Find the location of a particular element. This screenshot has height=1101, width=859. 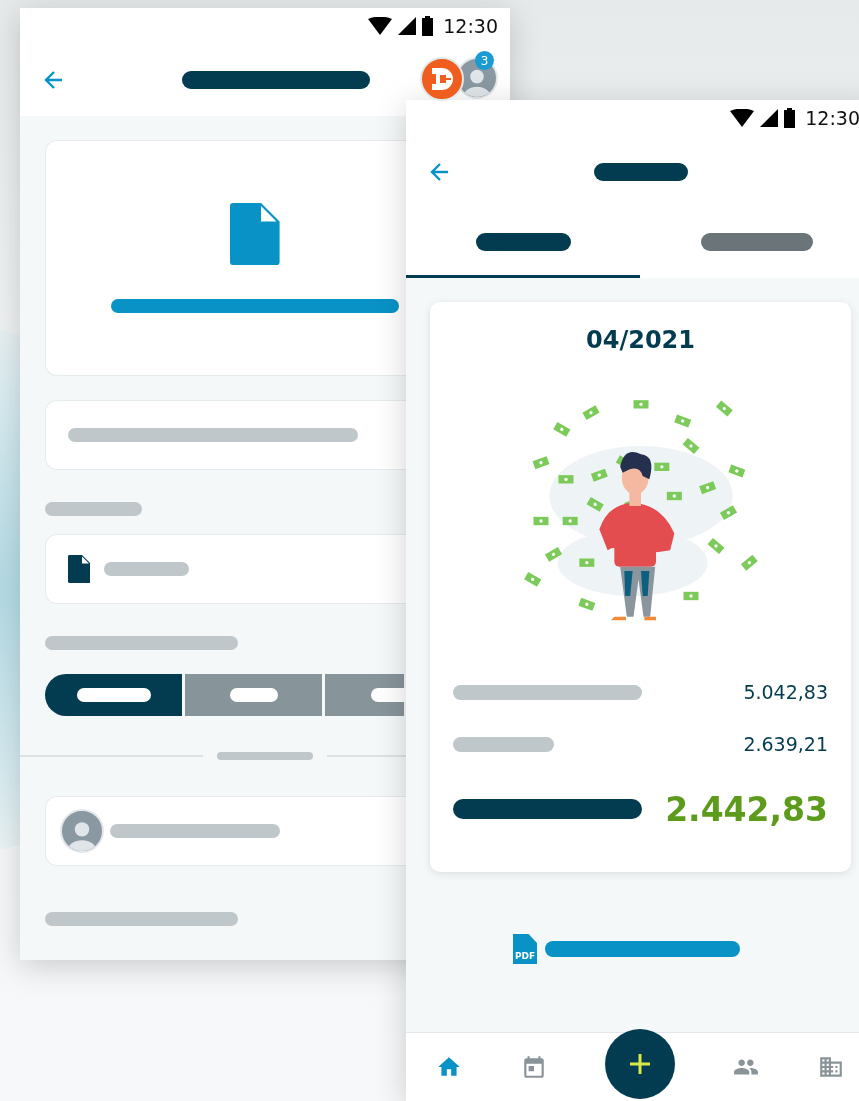

file-field is located at coordinates (225, 569).